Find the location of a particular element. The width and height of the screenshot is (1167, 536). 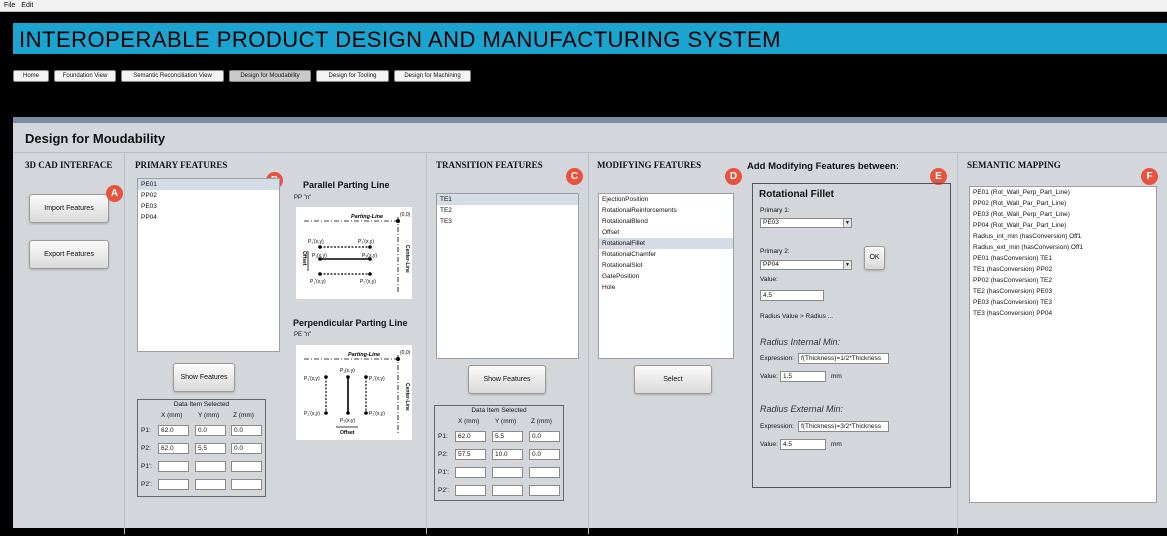

tab-design-machining: Design for Machining is located at coordinates (432, 76).